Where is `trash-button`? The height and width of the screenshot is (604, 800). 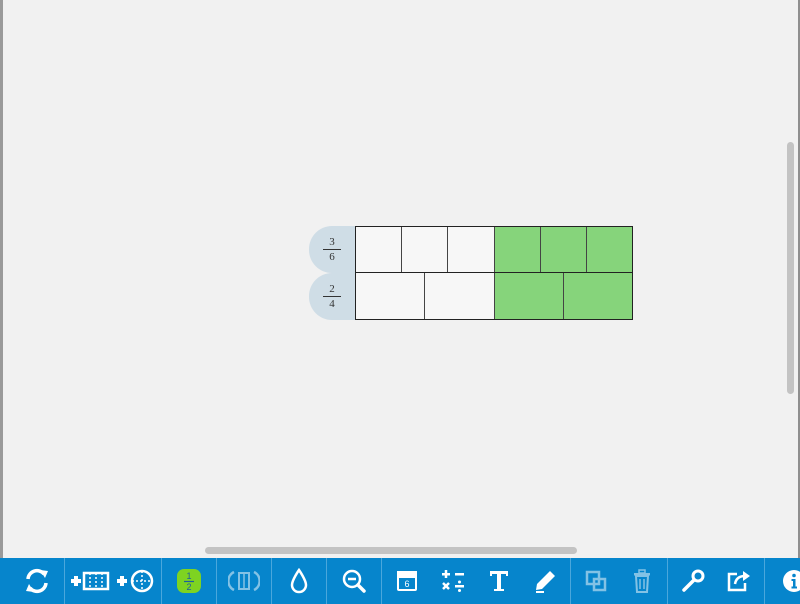
trash-button is located at coordinates (642, 581).